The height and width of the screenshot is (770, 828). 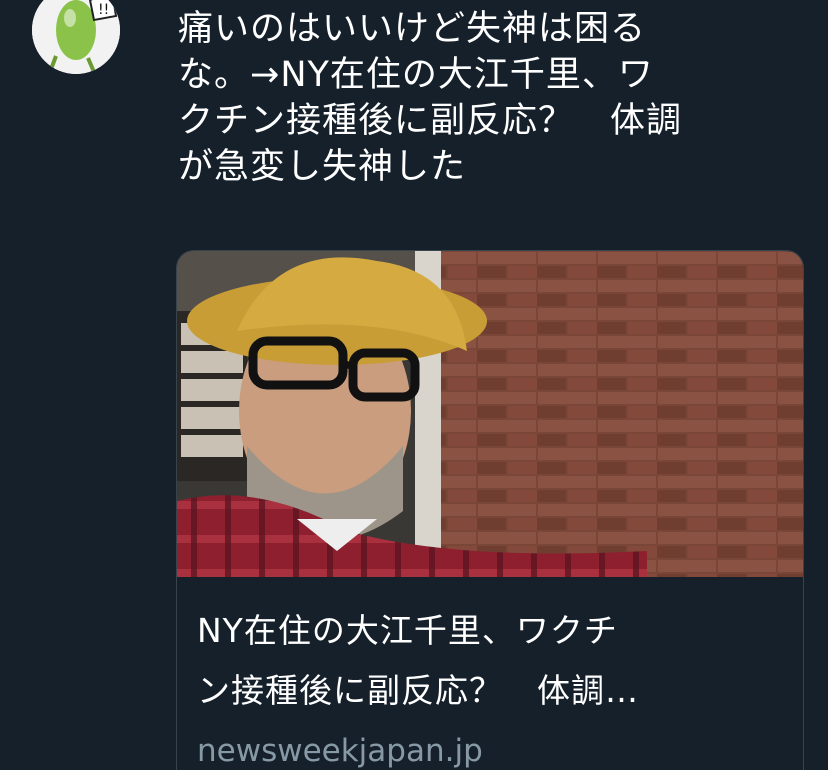 I want to click on tweet-text-line: 痛いのはいいけど失神は困る, so click(x=412, y=29).